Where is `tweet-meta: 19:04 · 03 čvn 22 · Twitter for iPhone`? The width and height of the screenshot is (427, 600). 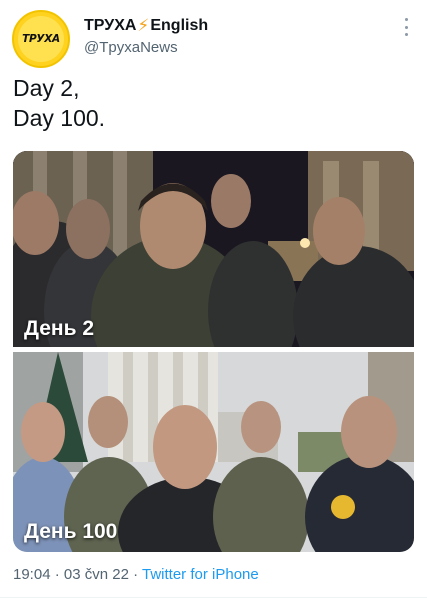
tweet-meta: 19:04 · 03 čvn 22 · Twitter for iPhone is located at coordinates (136, 574).